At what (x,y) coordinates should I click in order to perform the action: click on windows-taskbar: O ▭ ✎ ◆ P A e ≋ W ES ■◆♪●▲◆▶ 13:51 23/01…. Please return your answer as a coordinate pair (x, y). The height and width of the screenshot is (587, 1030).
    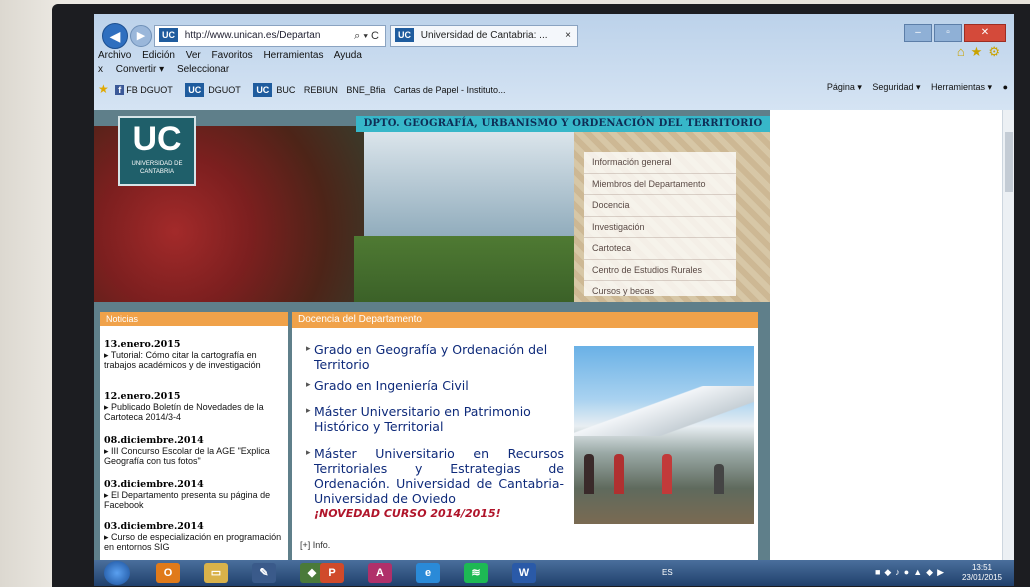
    Looking at the image, I should click on (554, 573).